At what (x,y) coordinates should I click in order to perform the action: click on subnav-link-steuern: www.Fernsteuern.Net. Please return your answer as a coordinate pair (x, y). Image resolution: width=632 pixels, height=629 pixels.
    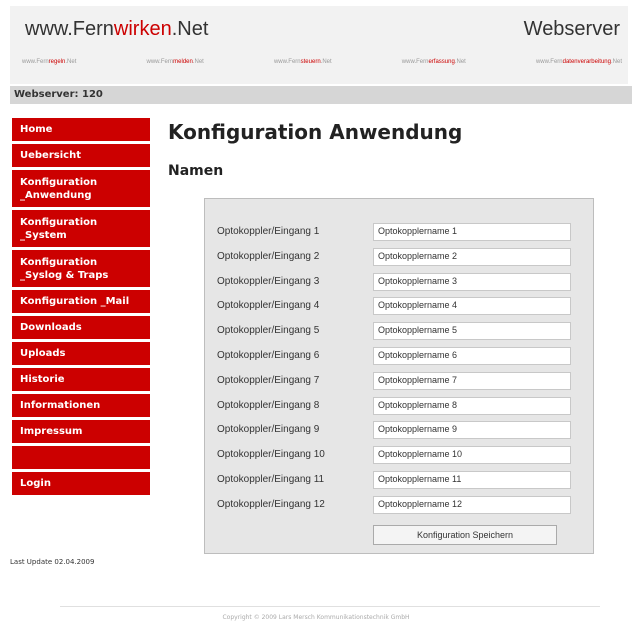
    Looking at the image, I should click on (303, 62).